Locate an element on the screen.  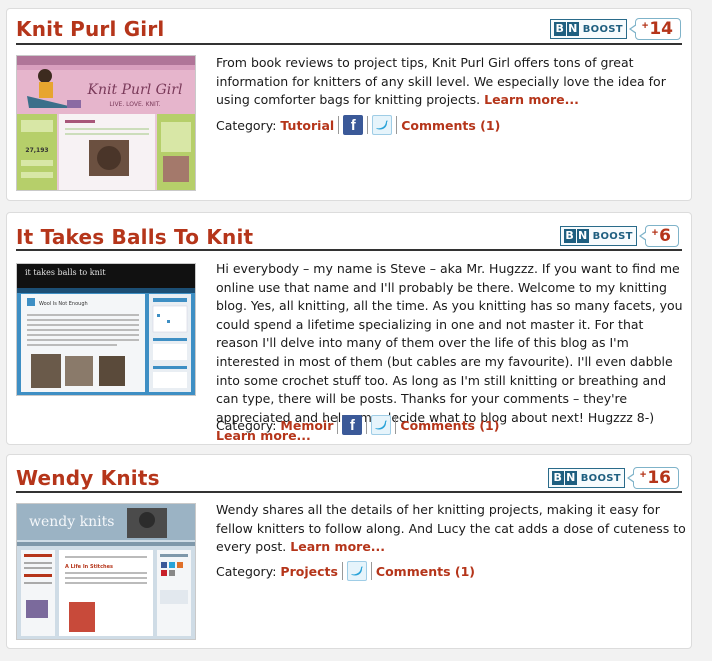
post-meta: Category: Tutorial f Comments (1) is located at coordinates (358, 125).